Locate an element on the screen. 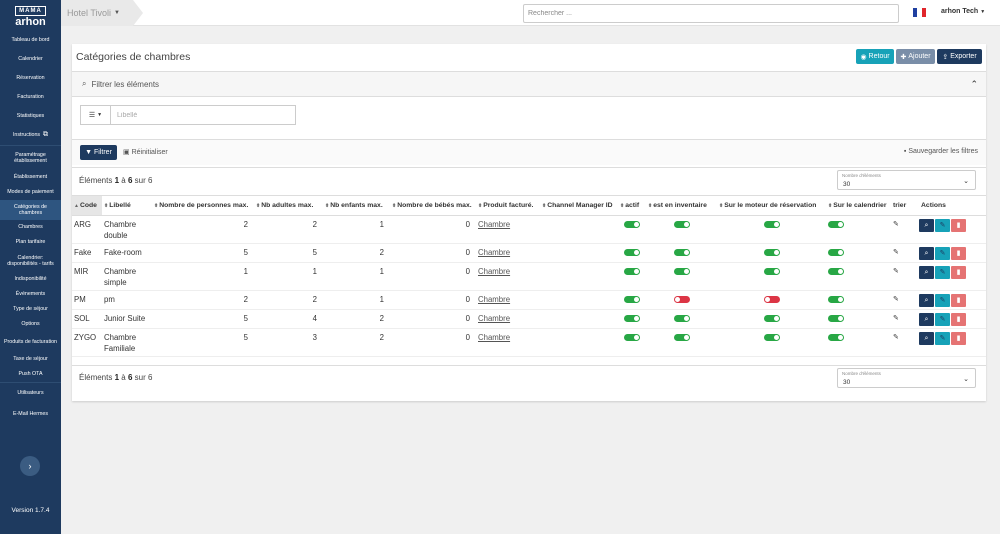  column-header: trier is located at coordinates (905, 205).